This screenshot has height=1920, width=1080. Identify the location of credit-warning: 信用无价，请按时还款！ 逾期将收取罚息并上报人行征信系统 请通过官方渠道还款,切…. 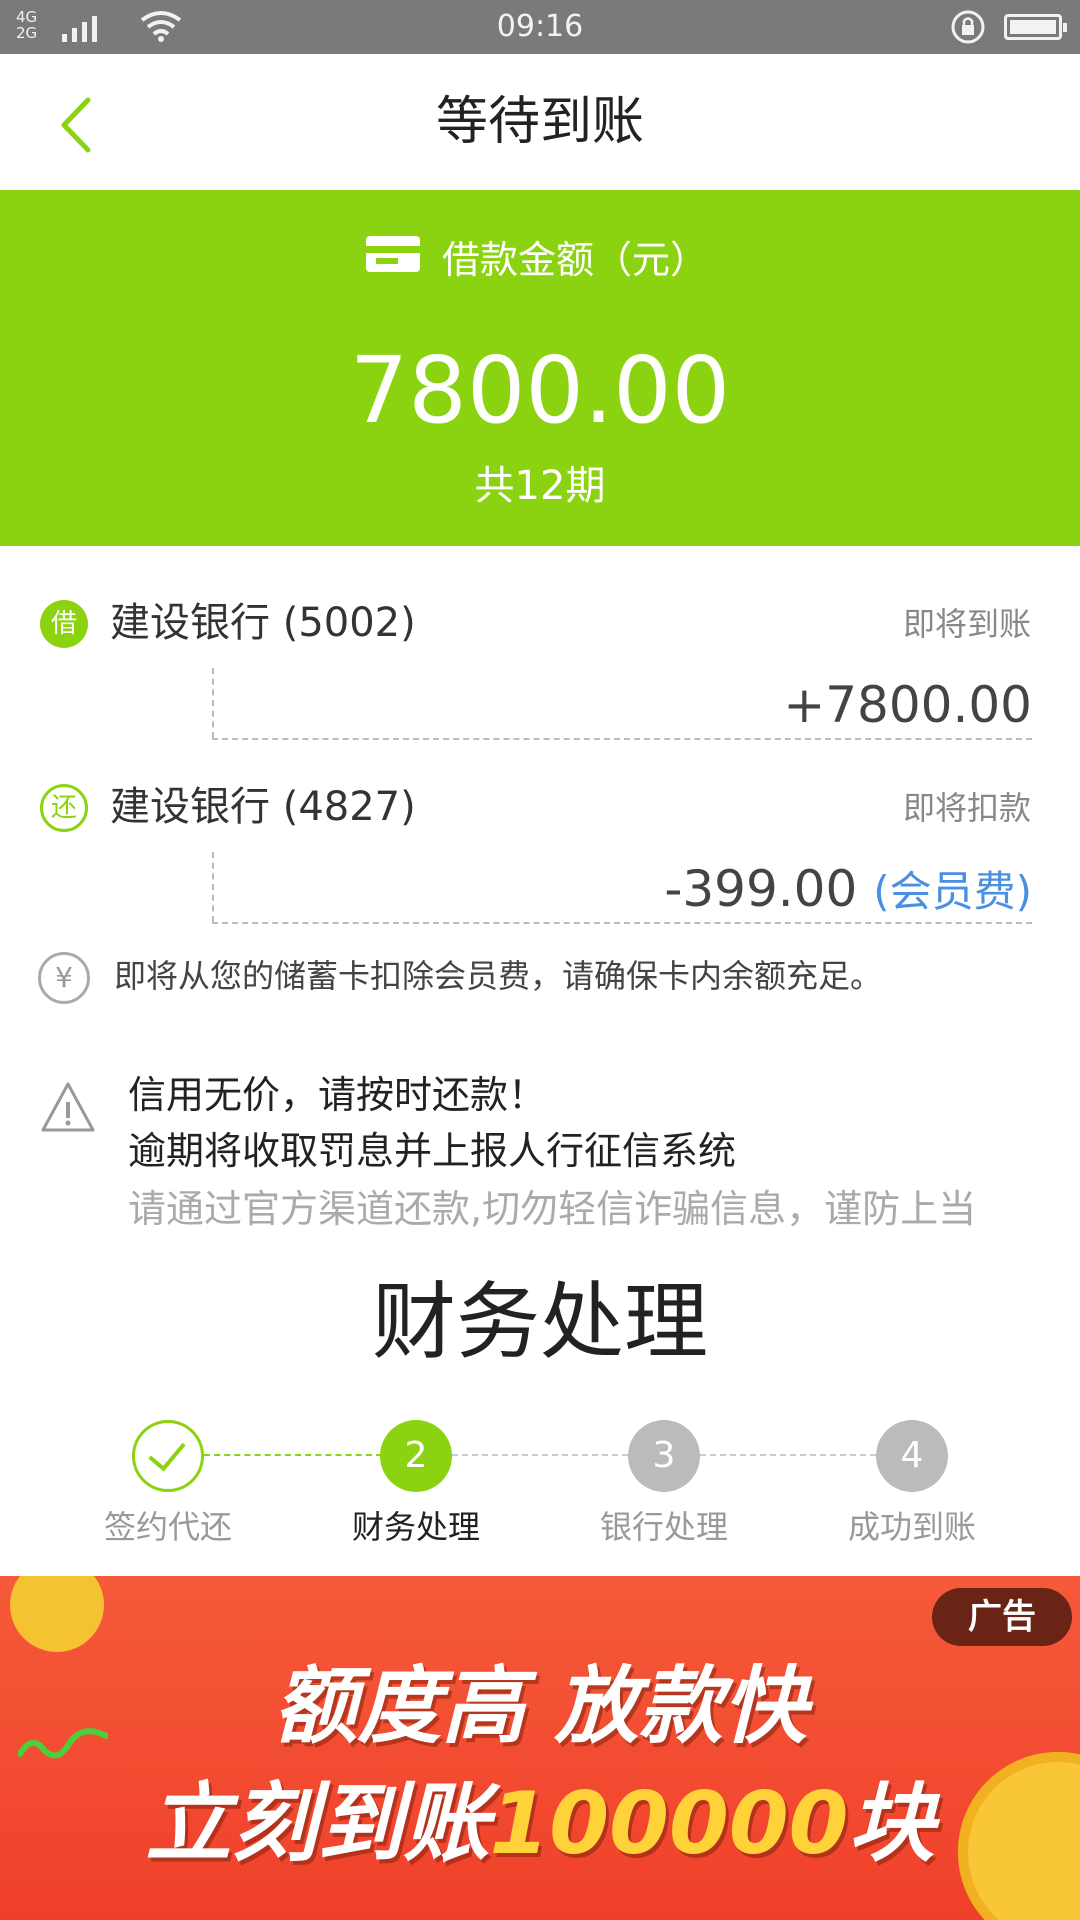
(540, 1155).